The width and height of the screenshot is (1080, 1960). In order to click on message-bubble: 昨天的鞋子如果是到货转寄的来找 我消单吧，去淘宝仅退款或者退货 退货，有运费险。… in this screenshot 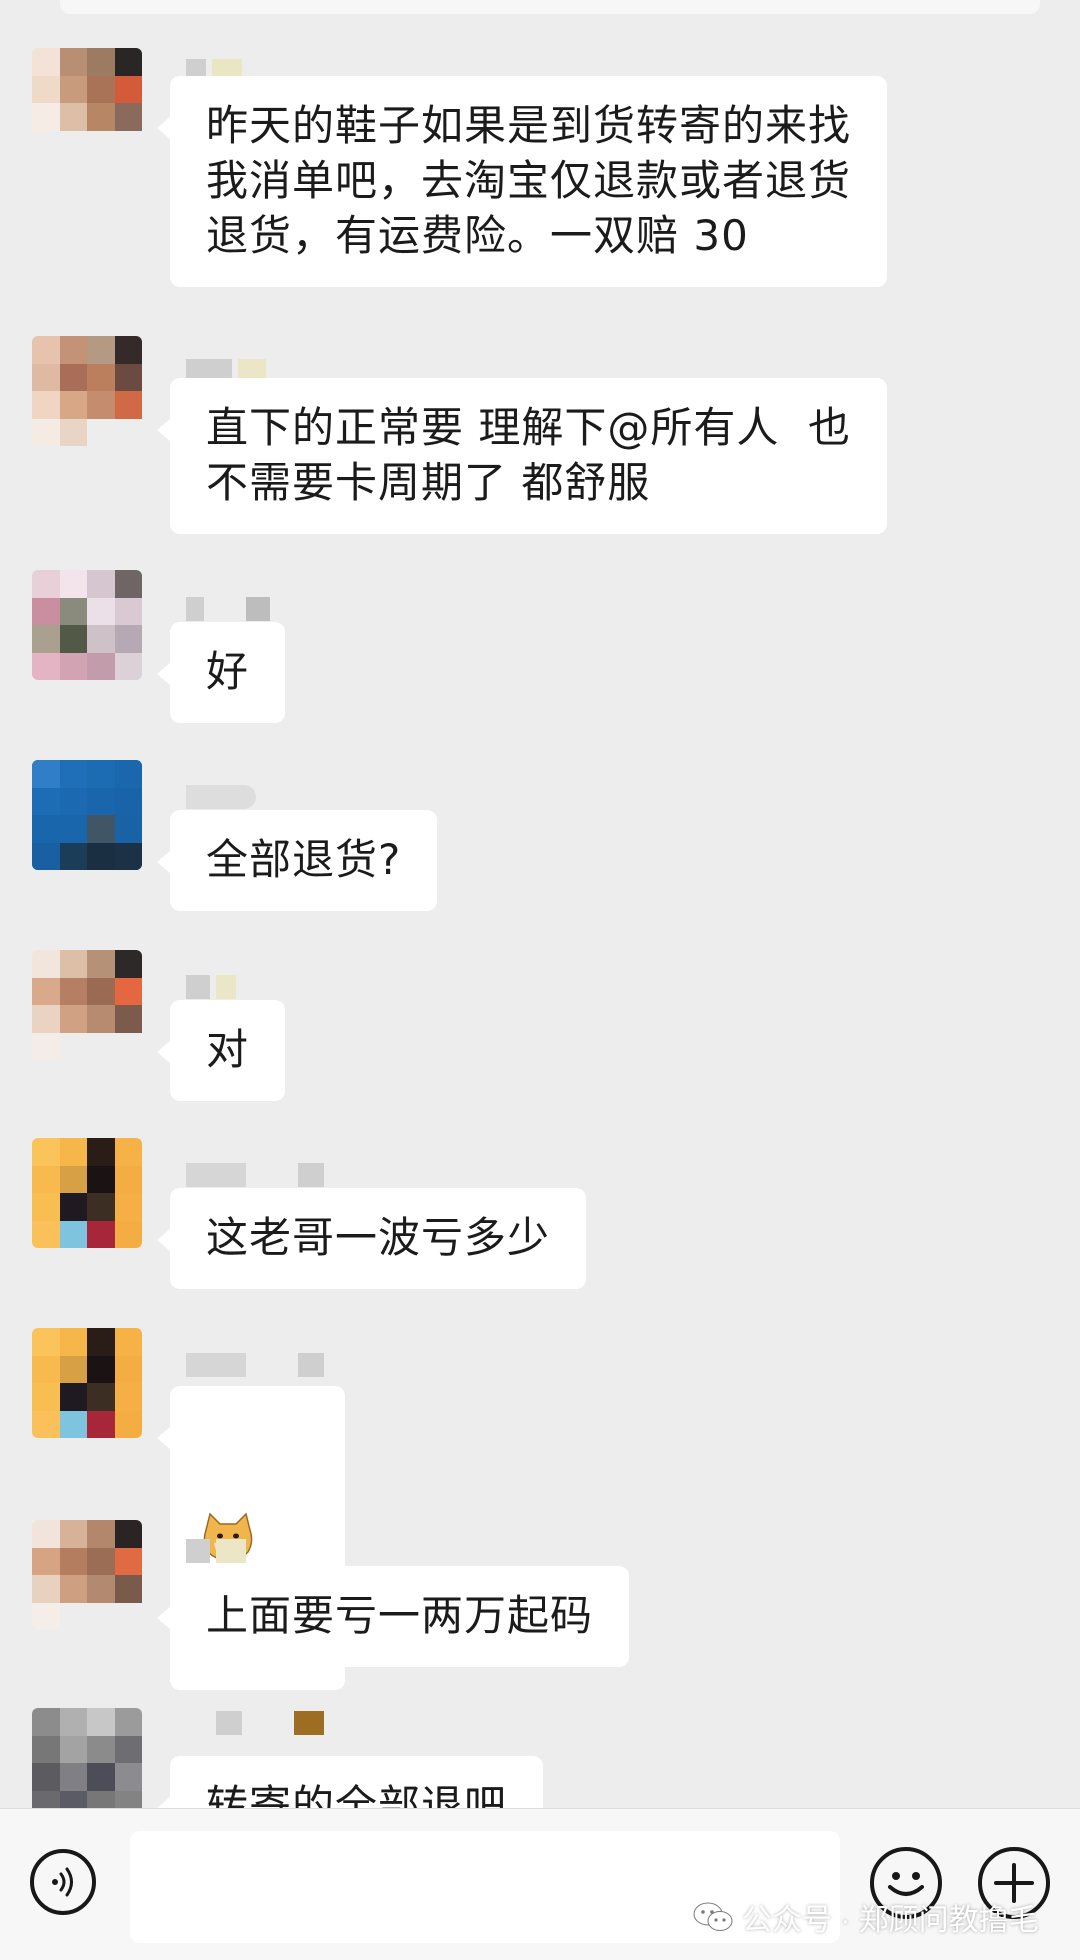, I will do `click(522, 181)`.